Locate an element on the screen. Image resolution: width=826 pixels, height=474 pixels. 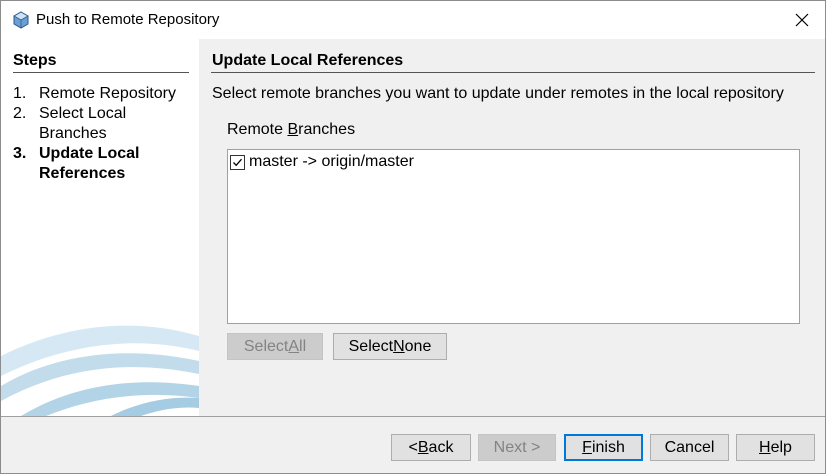
footer-divider is located at coordinates (413, 416).